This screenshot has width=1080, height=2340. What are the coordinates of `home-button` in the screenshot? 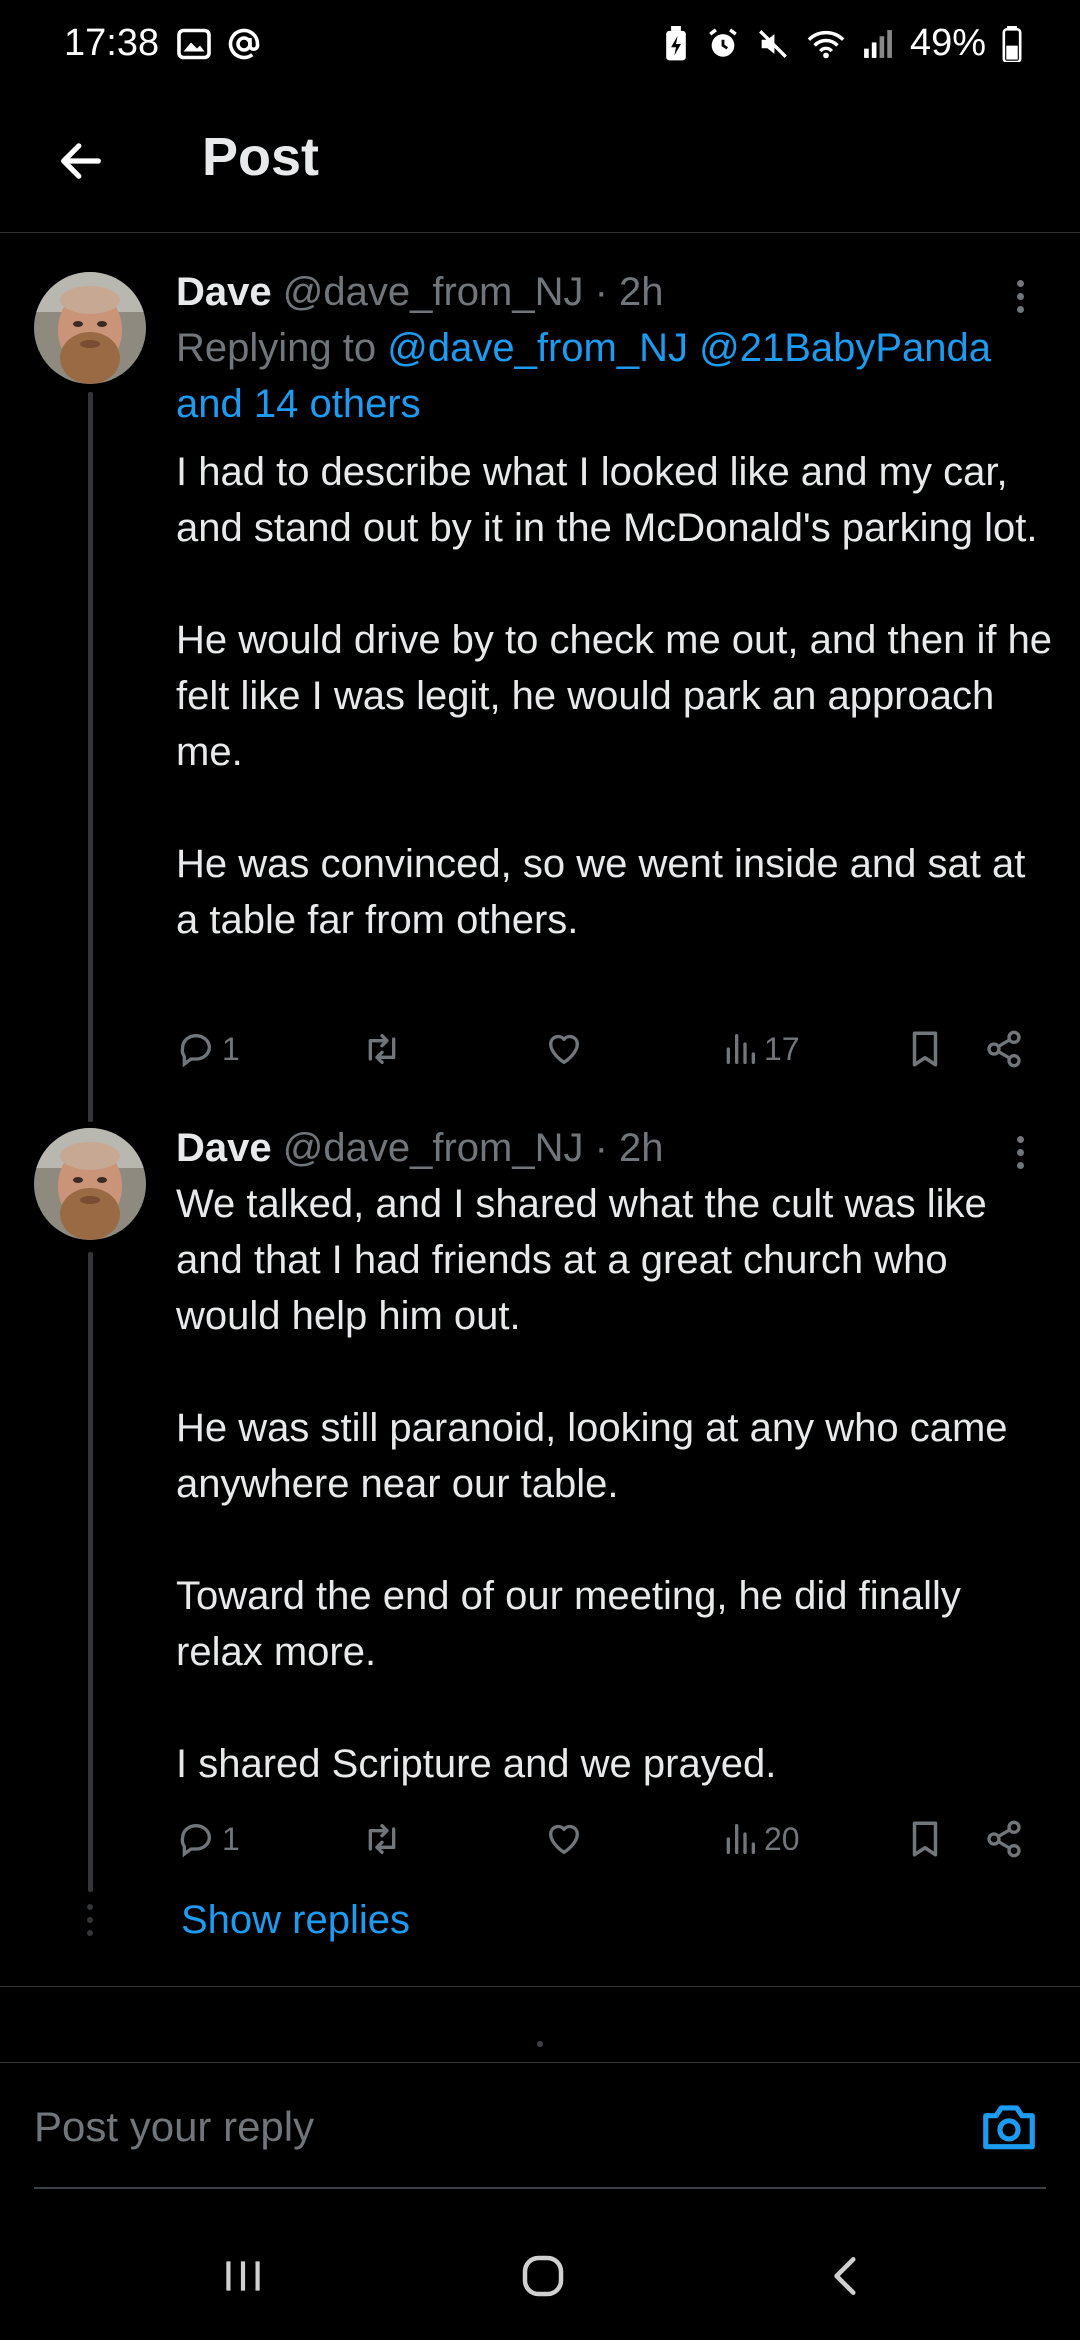 It's located at (543, 2276).